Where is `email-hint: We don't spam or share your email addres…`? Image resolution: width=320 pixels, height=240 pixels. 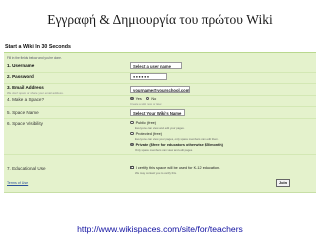
email-hint: We don't spam or share your email addres… is located at coordinates (35, 92).